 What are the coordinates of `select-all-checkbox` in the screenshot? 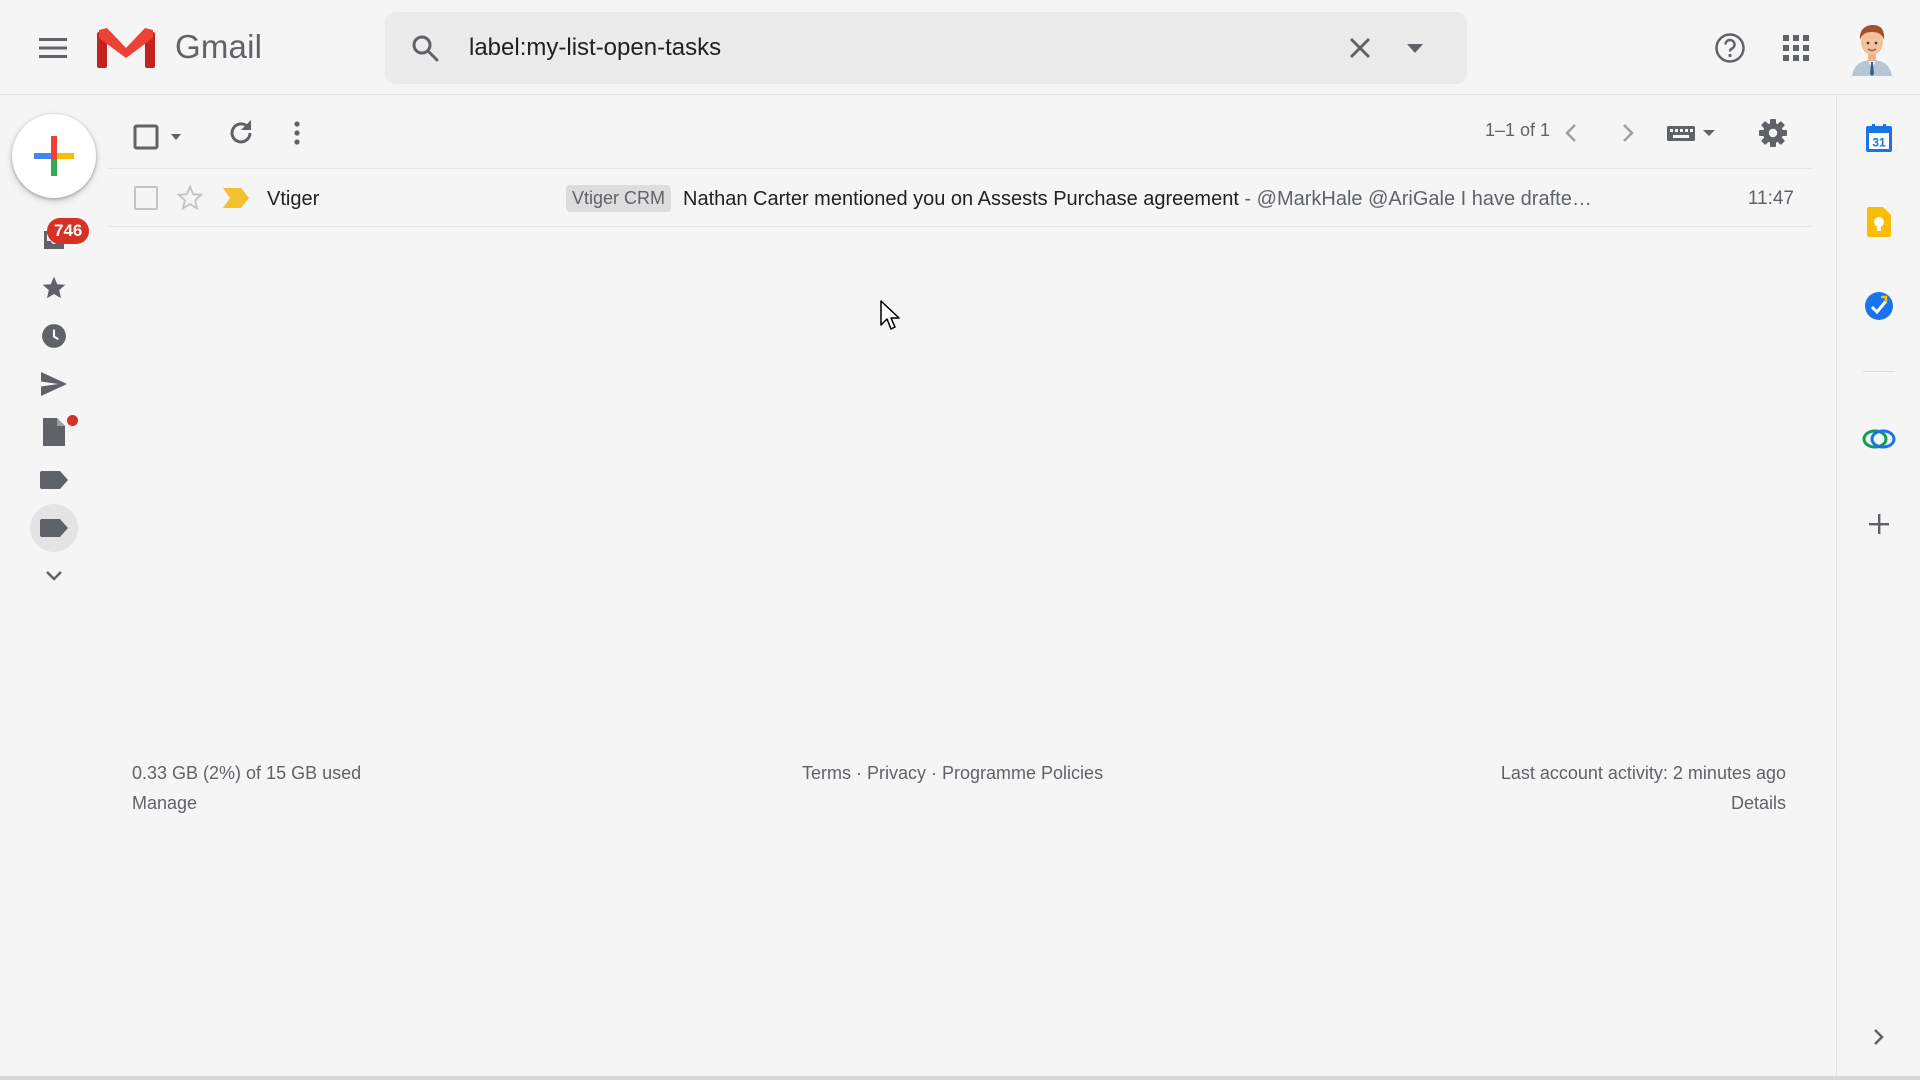 It's located at (161, 137).